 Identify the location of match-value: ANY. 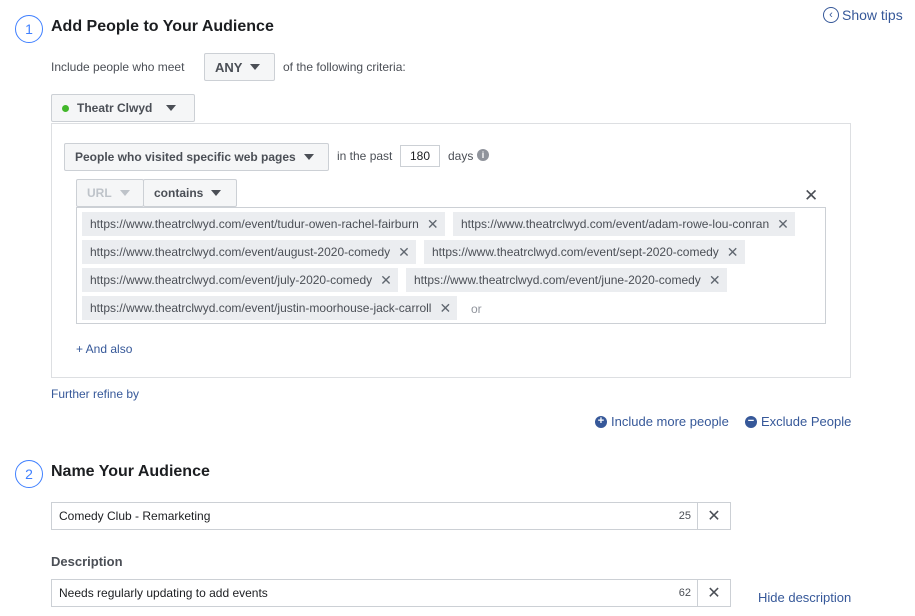
(229, 67).